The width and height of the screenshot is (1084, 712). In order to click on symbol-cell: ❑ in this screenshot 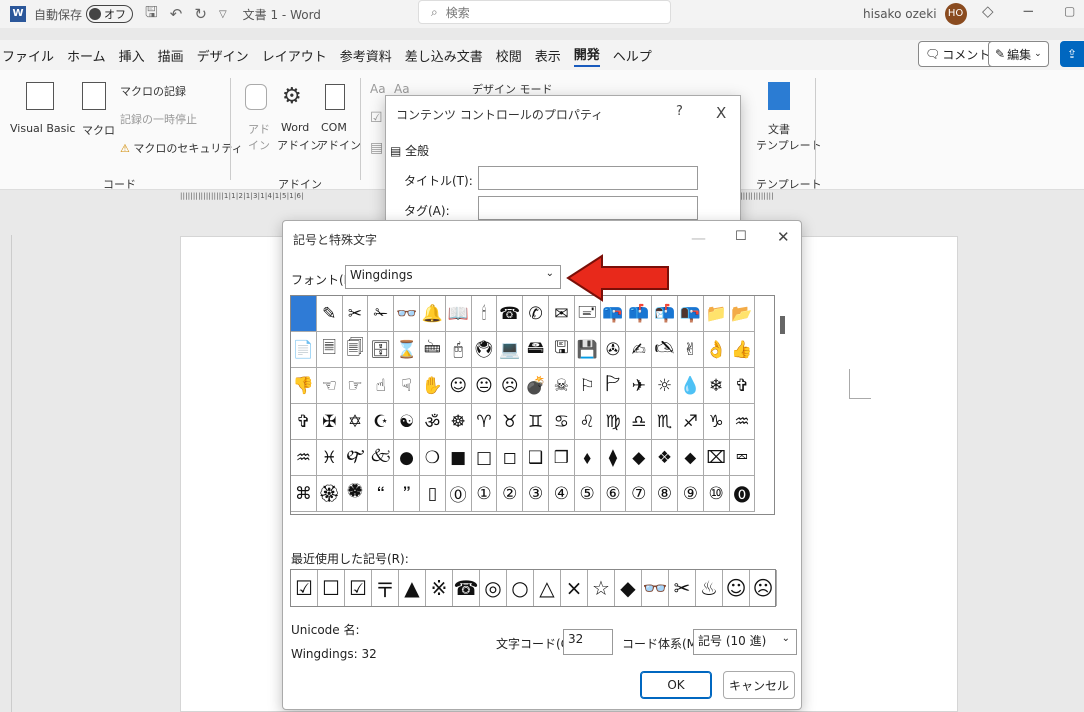, I will do `click(536, 458)`.